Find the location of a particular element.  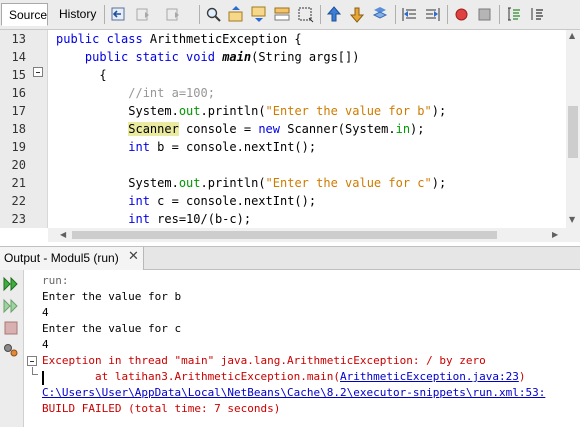

stack-trace-suffix: ) is located at coordinates (522, 376).